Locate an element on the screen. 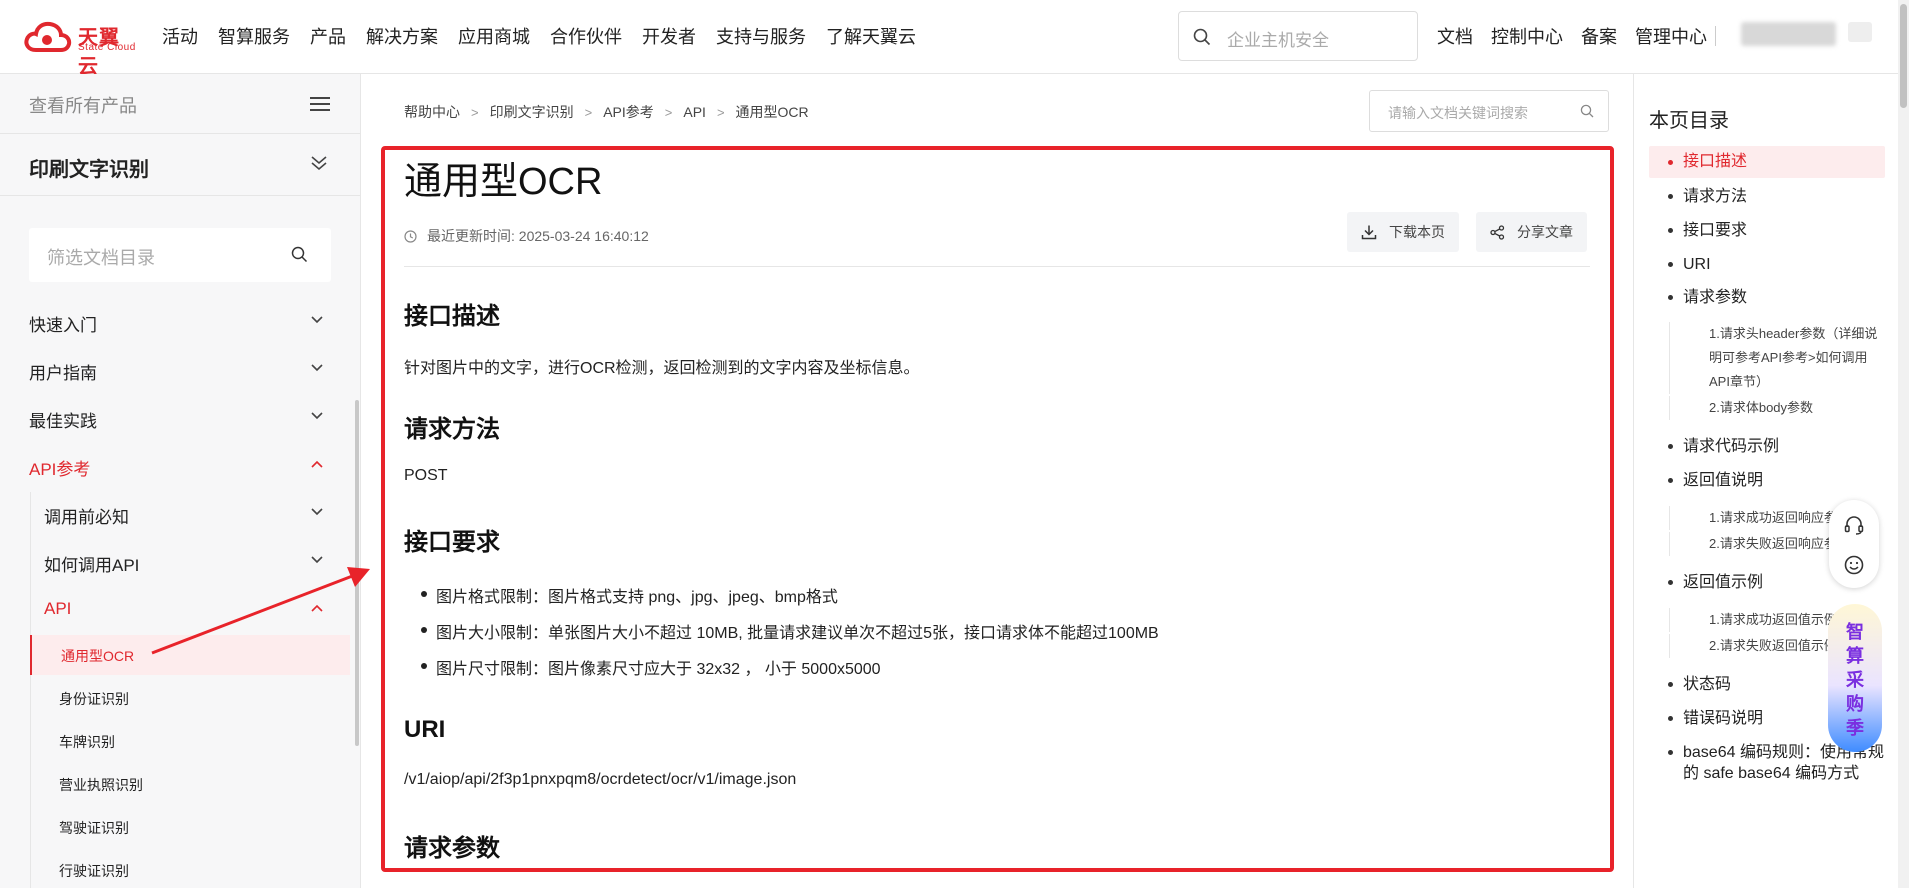 This screenshot has width=1909, height=888. page-scrollbar-thumb is located at coordinates (1903, 56).